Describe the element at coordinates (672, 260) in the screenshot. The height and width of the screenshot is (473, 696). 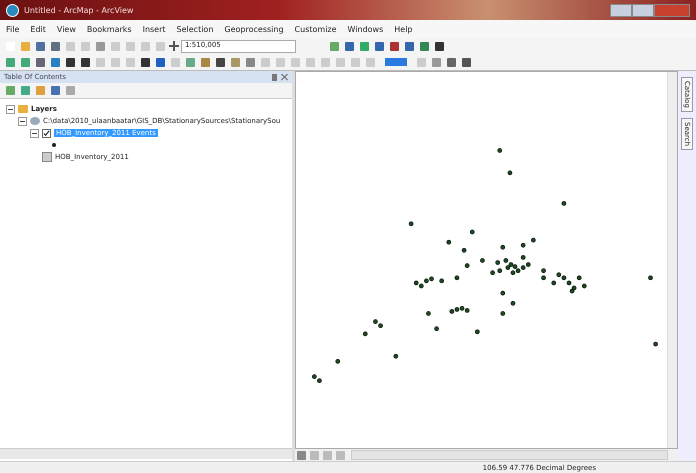
I see `vertical-scrollbar` at that location.